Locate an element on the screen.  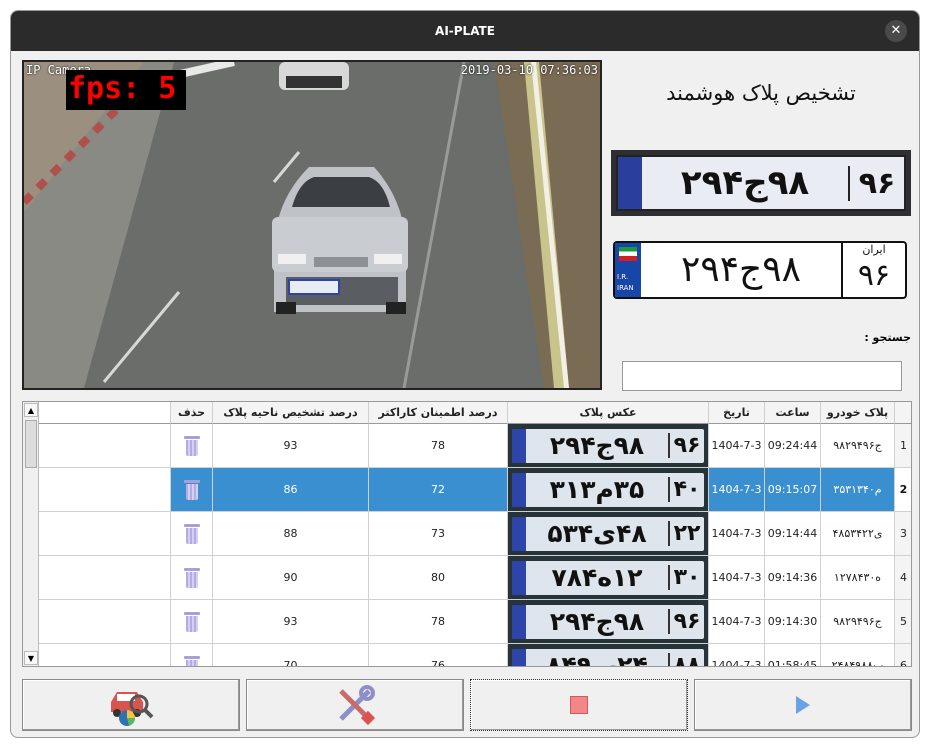
header-region-confidence: درصد تشخیص ناحیه پلاک is located at coordinates (291, 413).